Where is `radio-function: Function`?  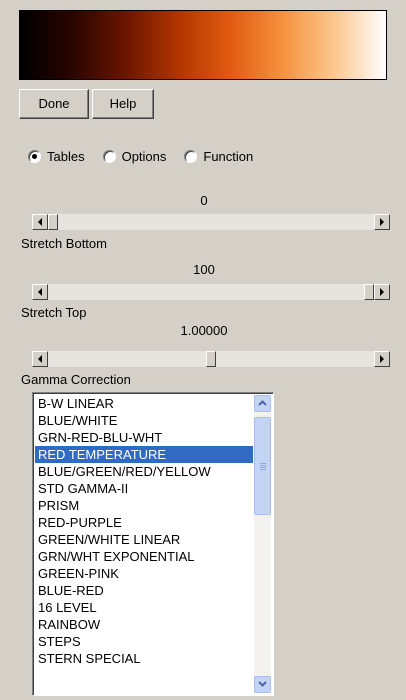 radio-function: Function is located at coordinates (218, 156).